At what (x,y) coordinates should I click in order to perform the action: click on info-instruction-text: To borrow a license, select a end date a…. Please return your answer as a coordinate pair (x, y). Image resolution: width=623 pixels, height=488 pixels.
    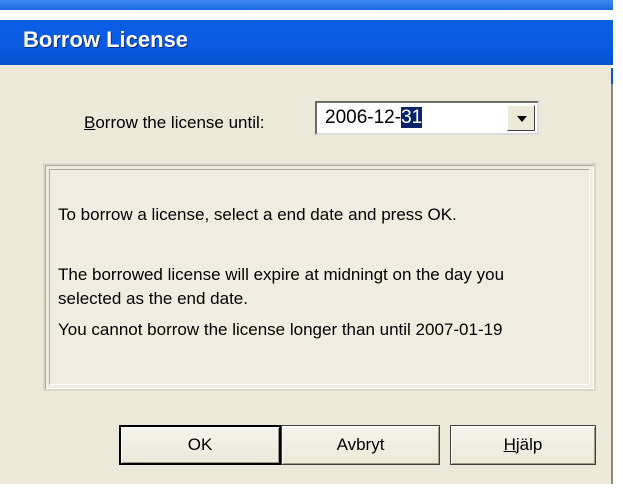
    Looking at the image, I should click on (257, 214).